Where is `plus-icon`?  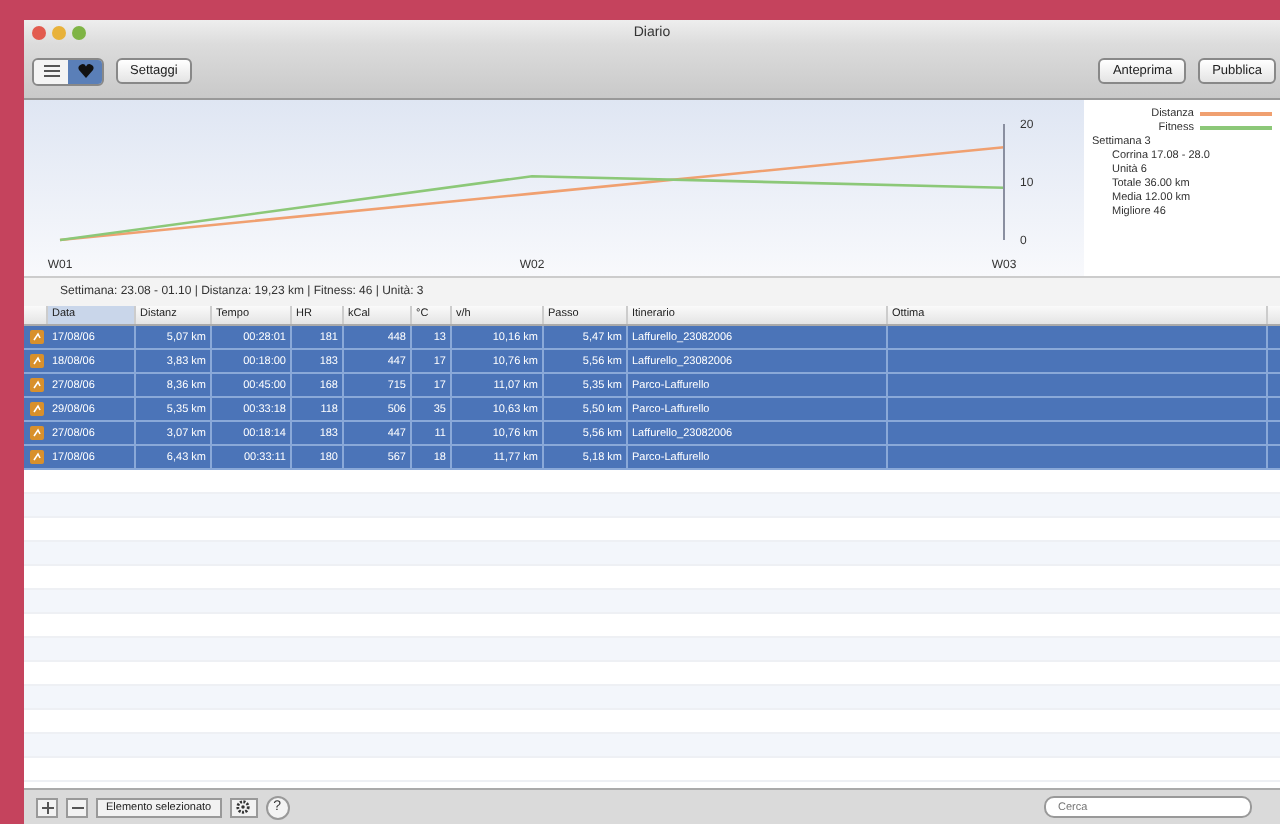 plus-icon is located at coordinates (47, 807).